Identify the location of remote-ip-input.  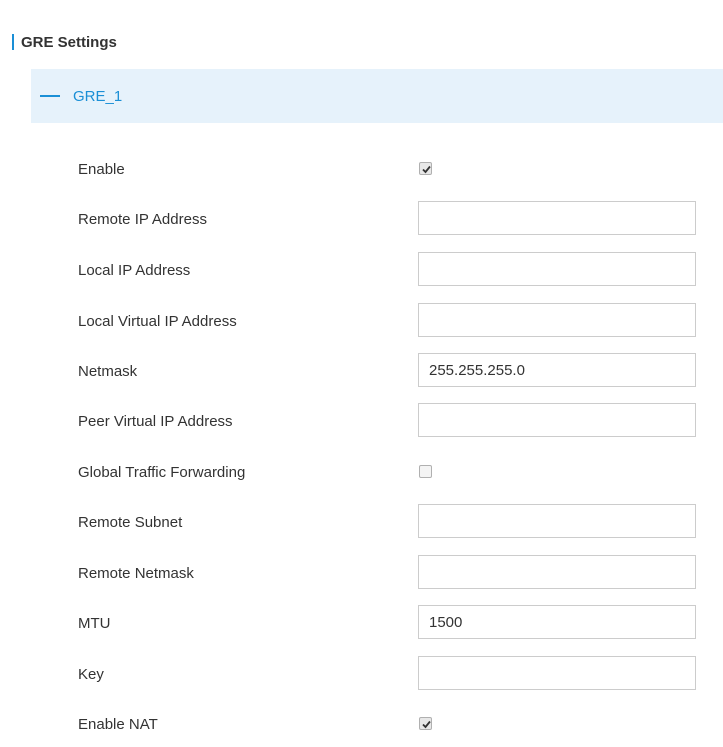
(557, 218).